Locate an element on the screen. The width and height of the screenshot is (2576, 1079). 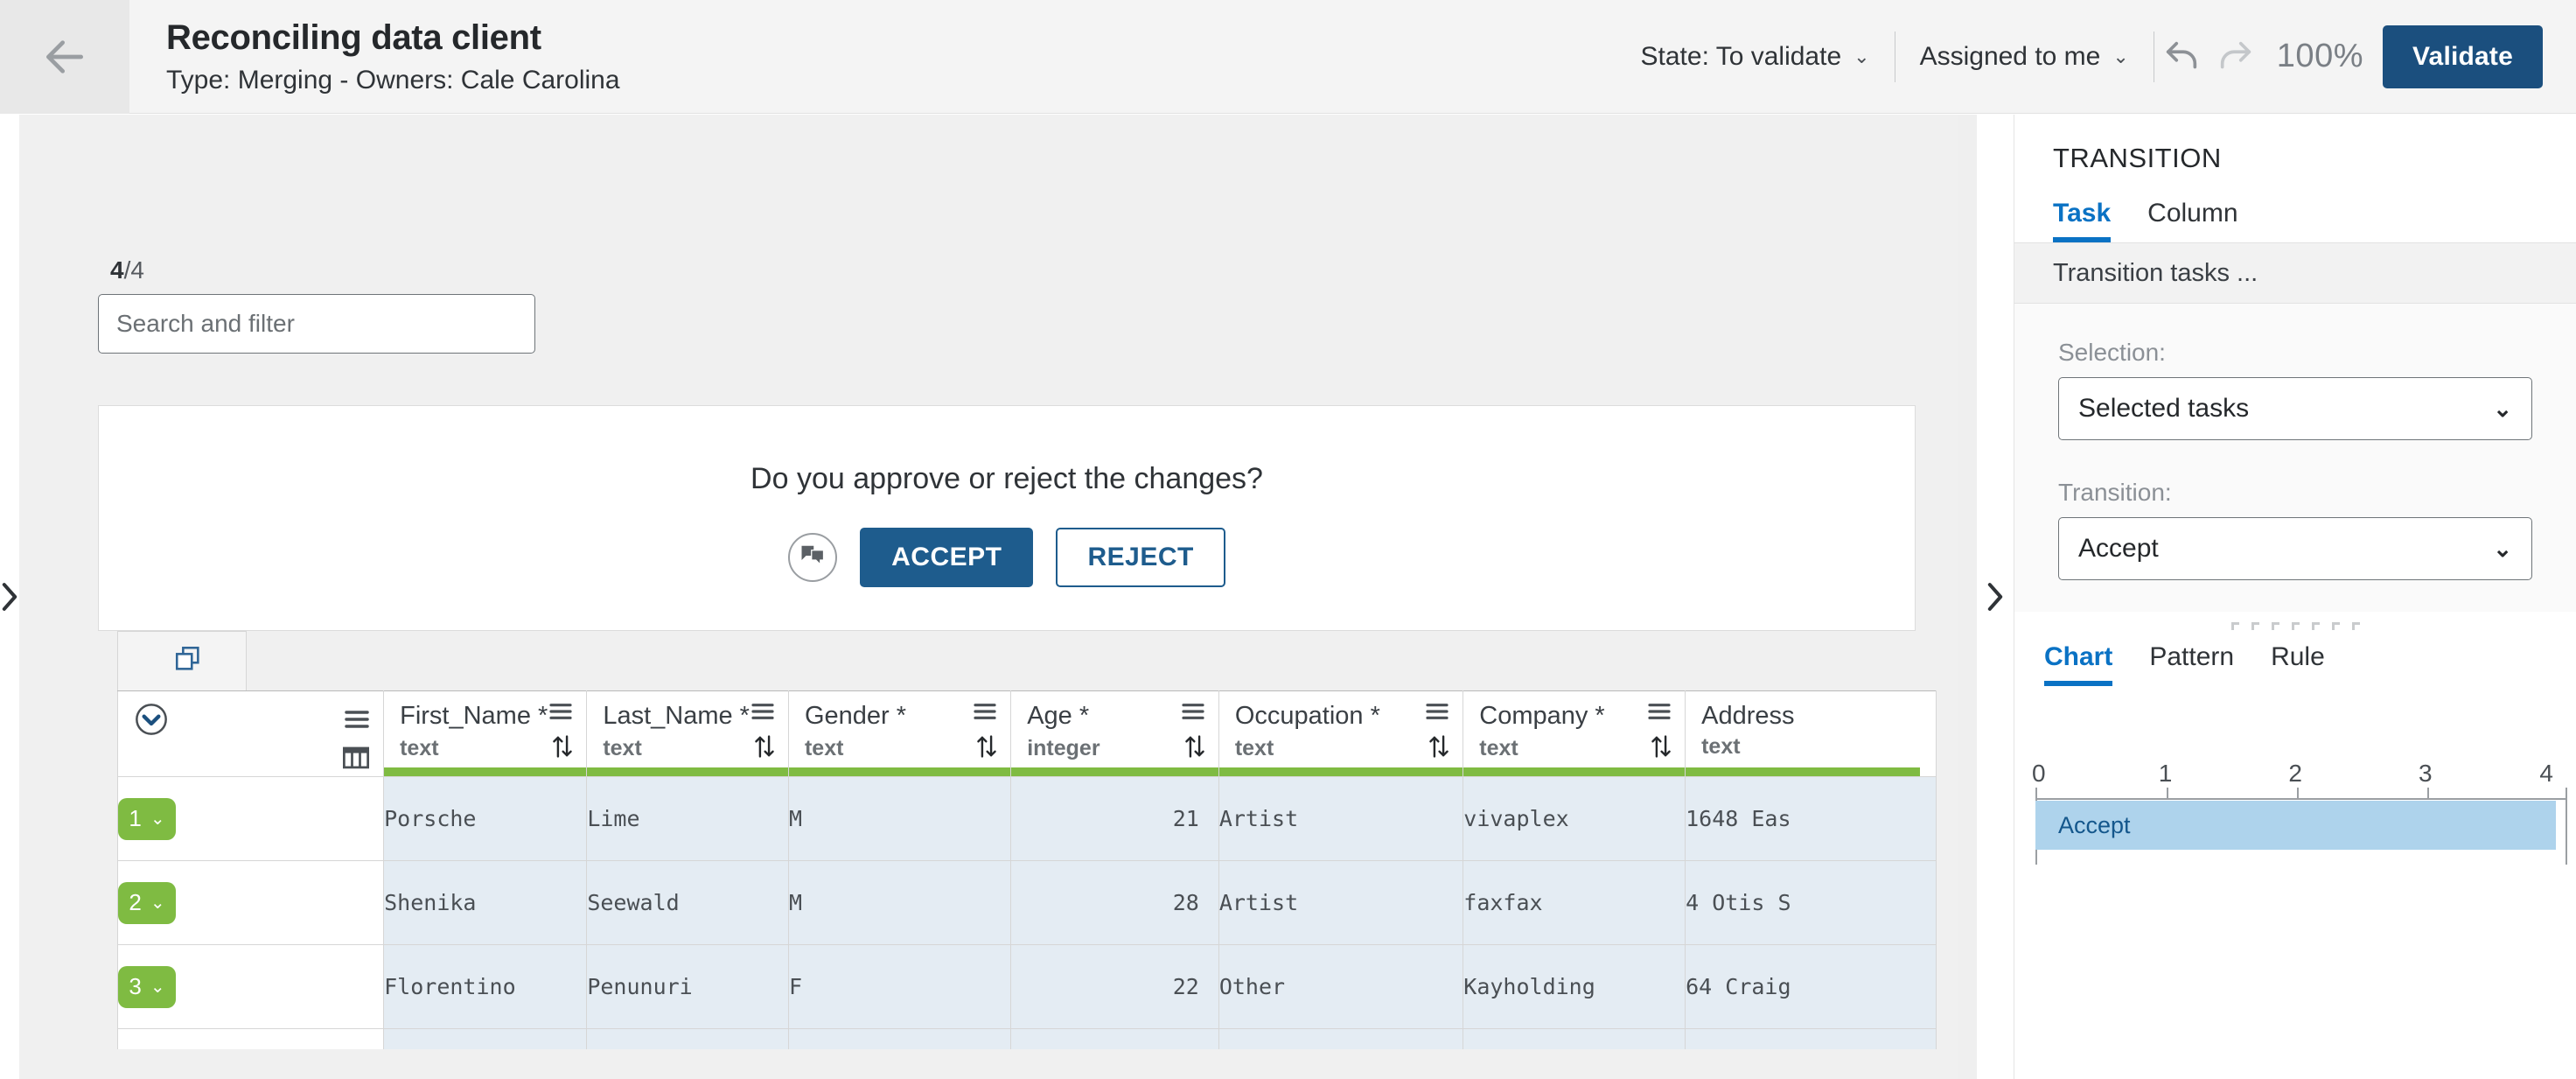
tab-rule: Rule is located at coordinates (2298, 664).